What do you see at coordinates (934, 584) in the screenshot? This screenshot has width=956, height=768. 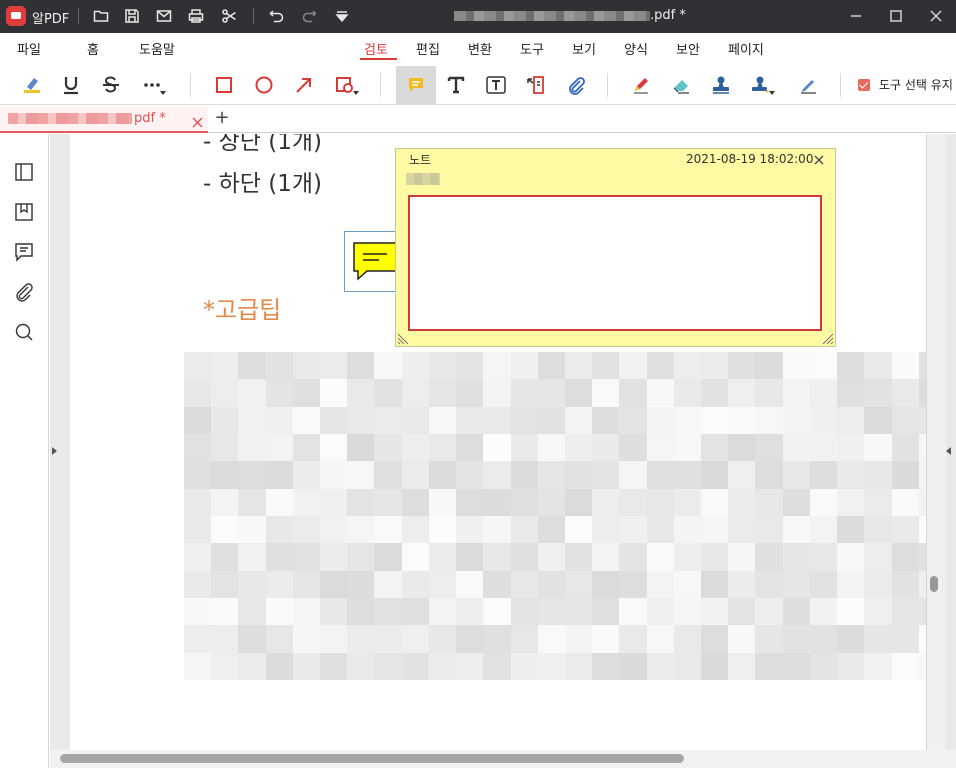 I see `vertical-scrollbar` at bounding box center [934, 584].